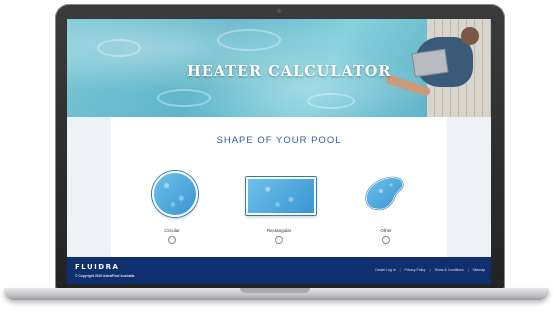  What do you see at coordinates (175, 194) in the screenshot?
I see `circular-pool-icon` at bounding box center [175, 194].